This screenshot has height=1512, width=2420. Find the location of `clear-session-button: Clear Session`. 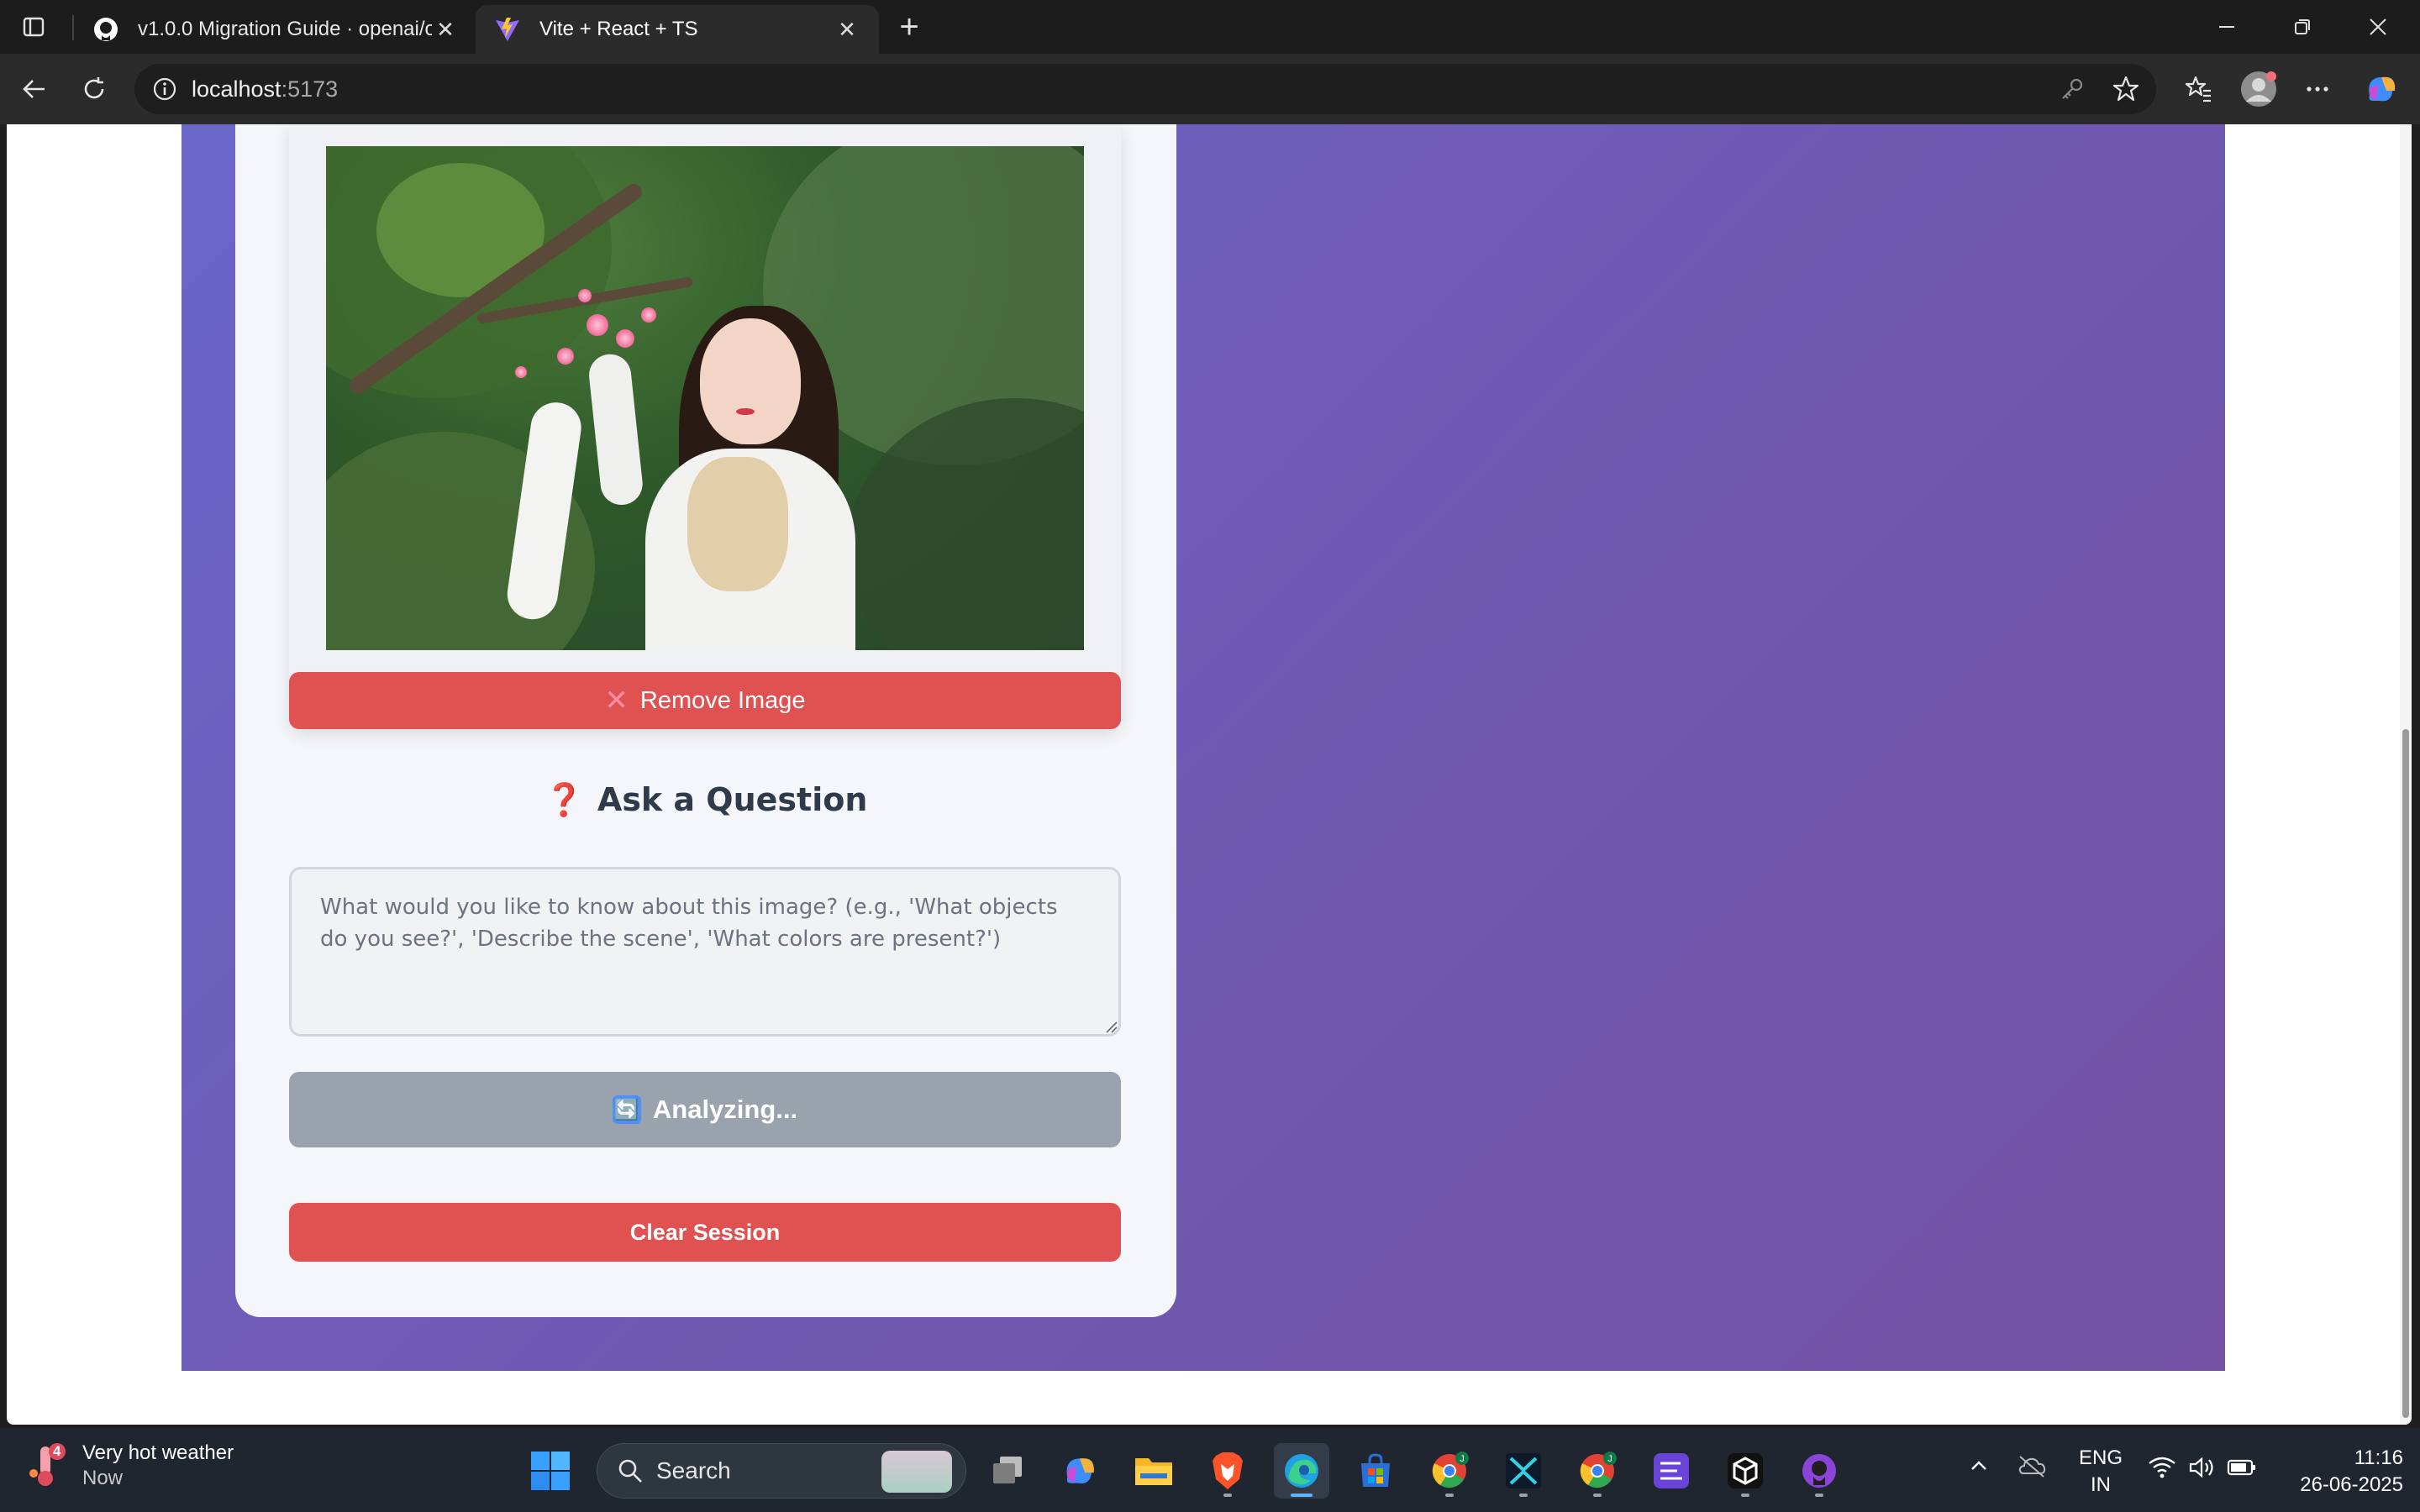

clear-session-button: Clear Session is located at coordinates (705, 1232).